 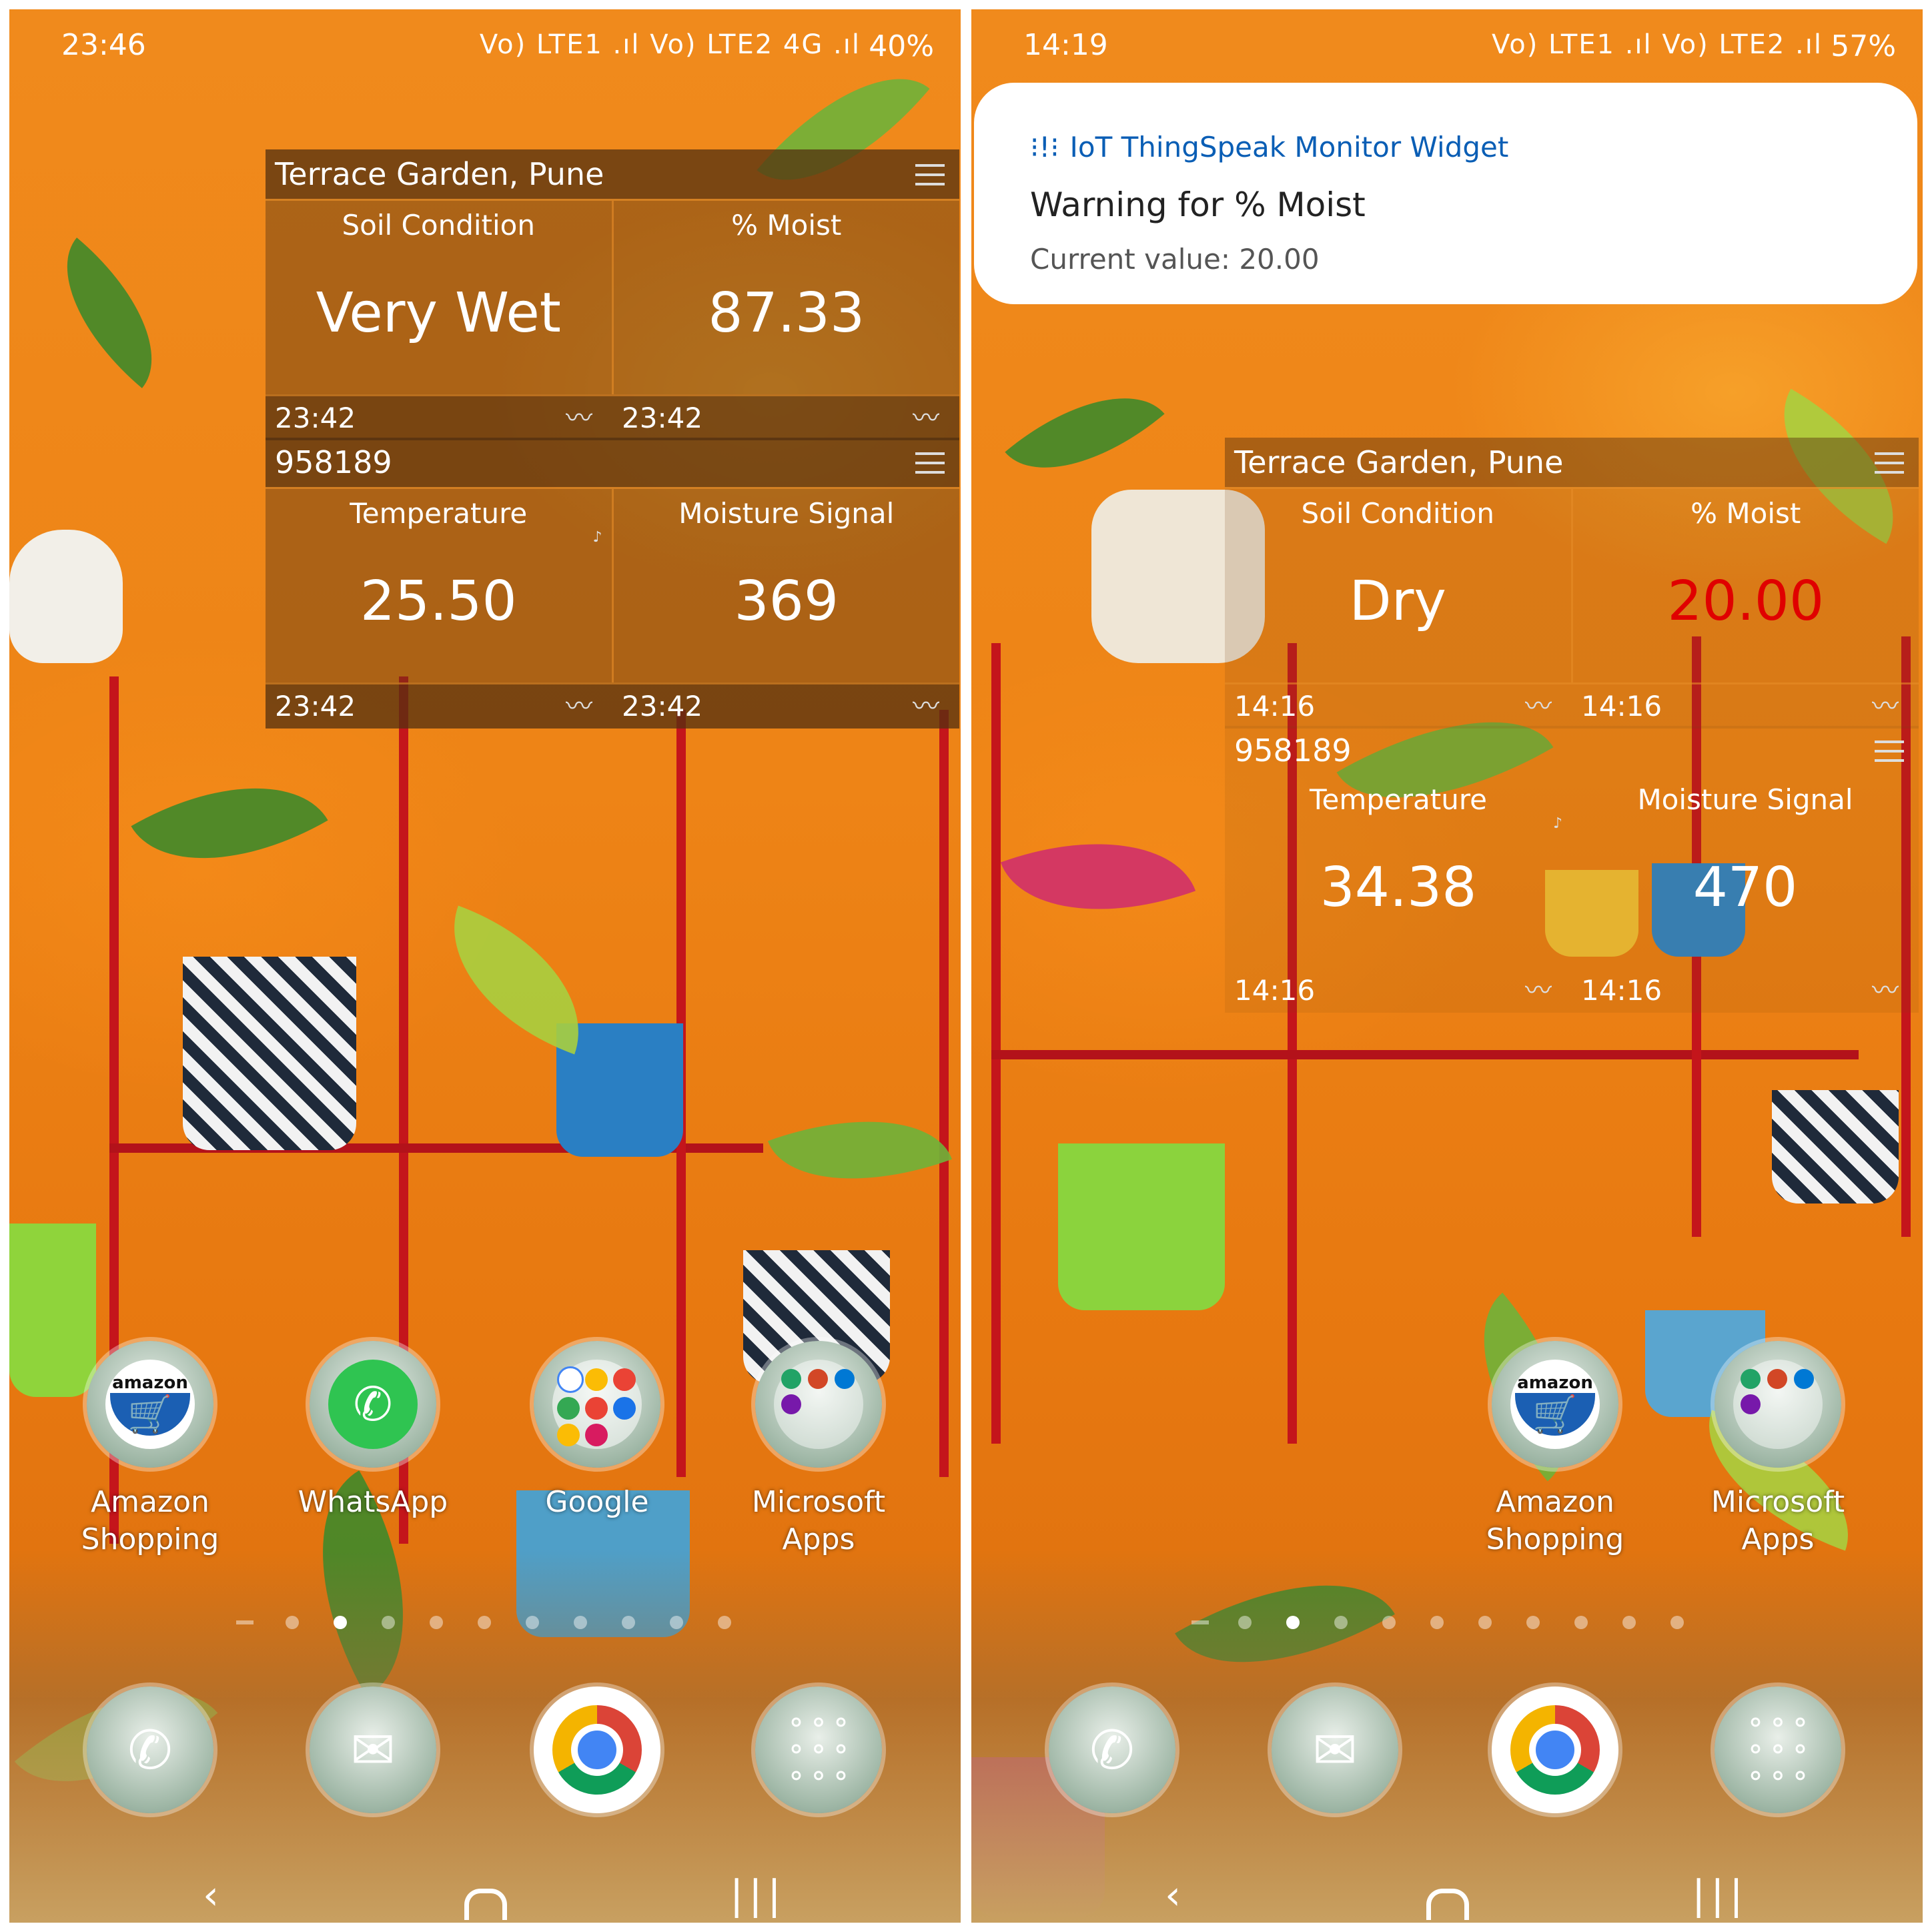 I want to click on field-value: Dry, so click(x=1398, y=601).